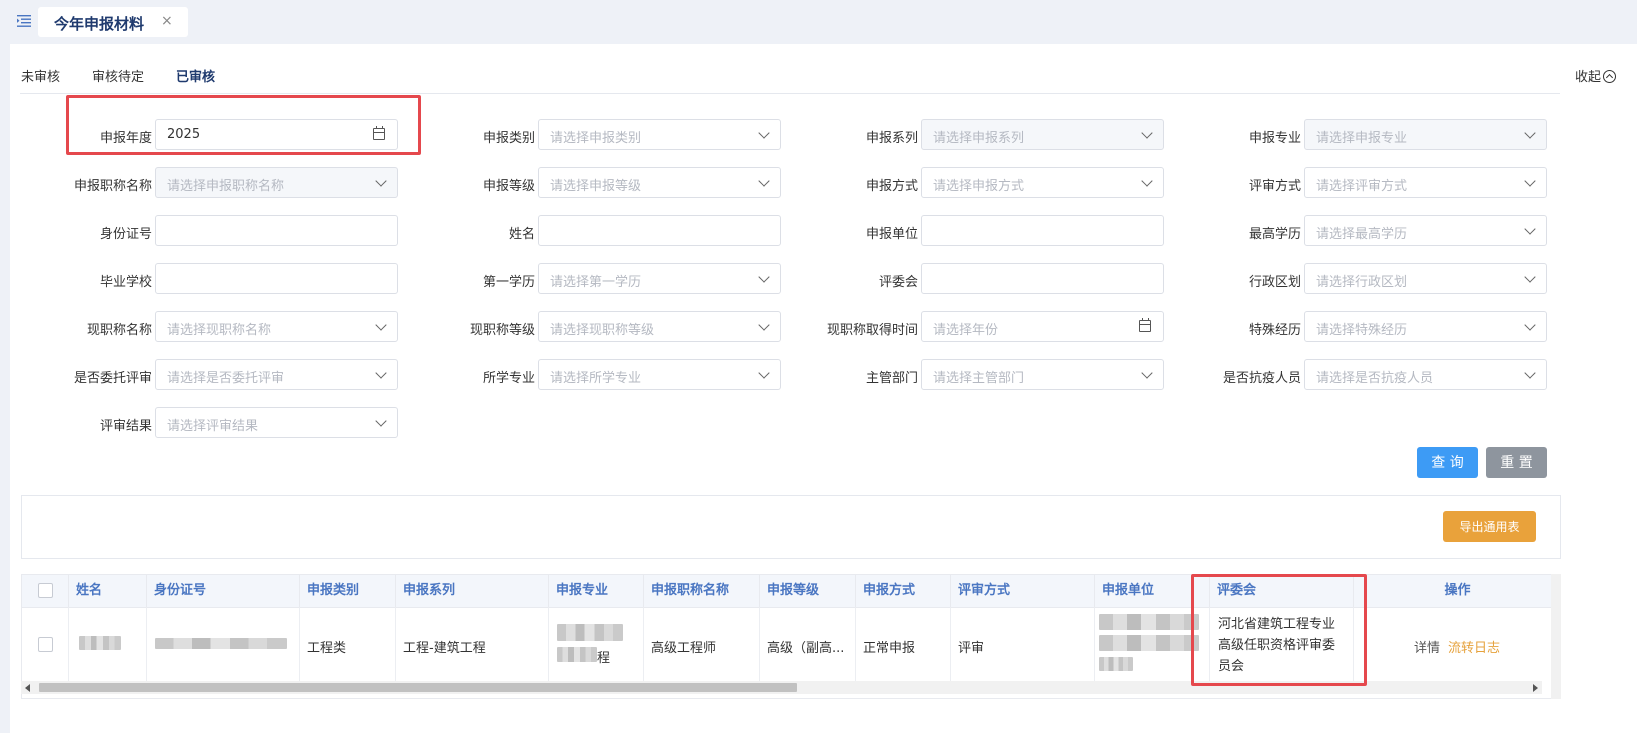 This screenshot has width=1637, height=733. What do you see at coordinates (1587, 77) in the screenshot?
I see `collapse-label: 收起` at bounding box center [1587, 77].